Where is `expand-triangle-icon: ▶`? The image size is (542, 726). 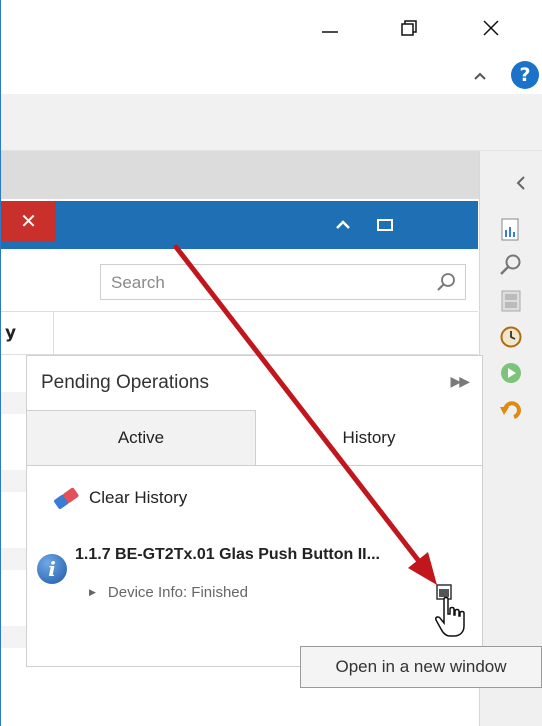
expand-triangle-icon: ▶ is located at coordinates (92, 592).